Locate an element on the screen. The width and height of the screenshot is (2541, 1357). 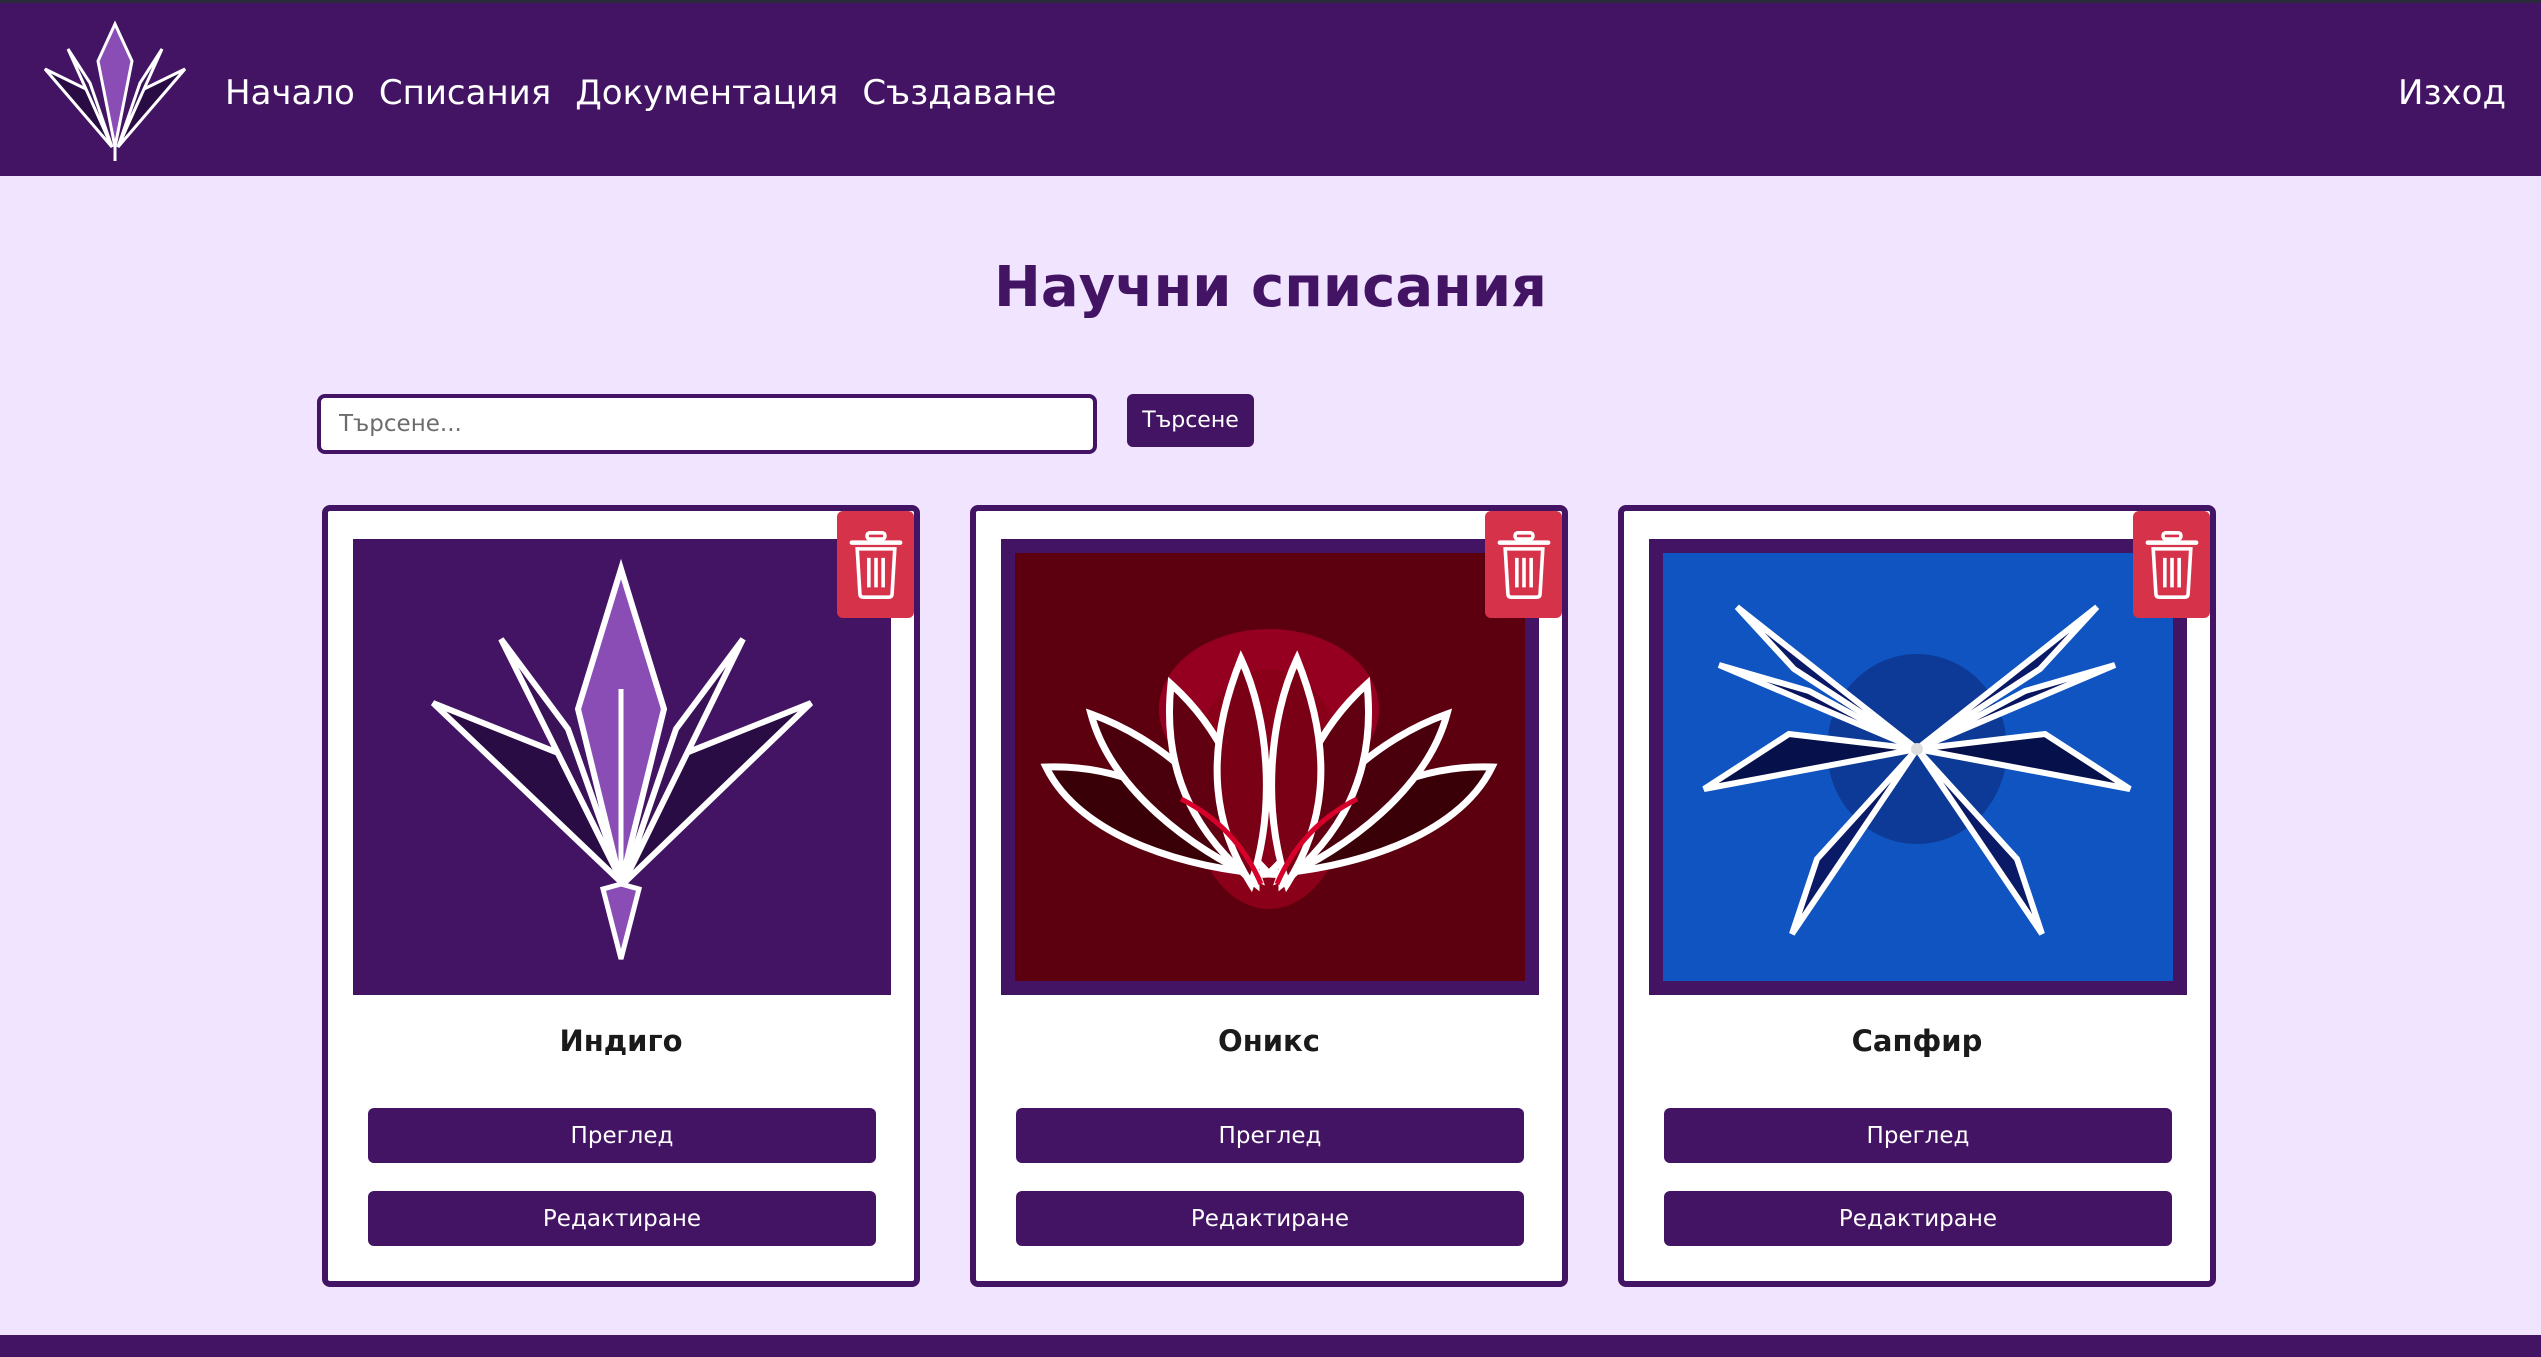
journal-name: Оникс is located at coordinates (1269, 1041).